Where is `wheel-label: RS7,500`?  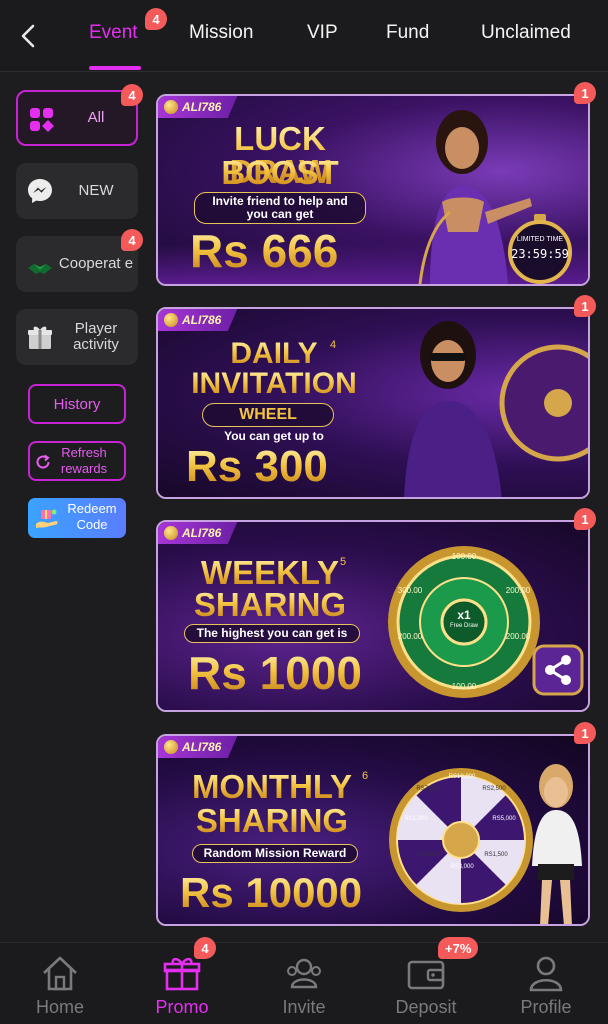 wheel-label: RS7,500 is located at coordinates (428, 789).